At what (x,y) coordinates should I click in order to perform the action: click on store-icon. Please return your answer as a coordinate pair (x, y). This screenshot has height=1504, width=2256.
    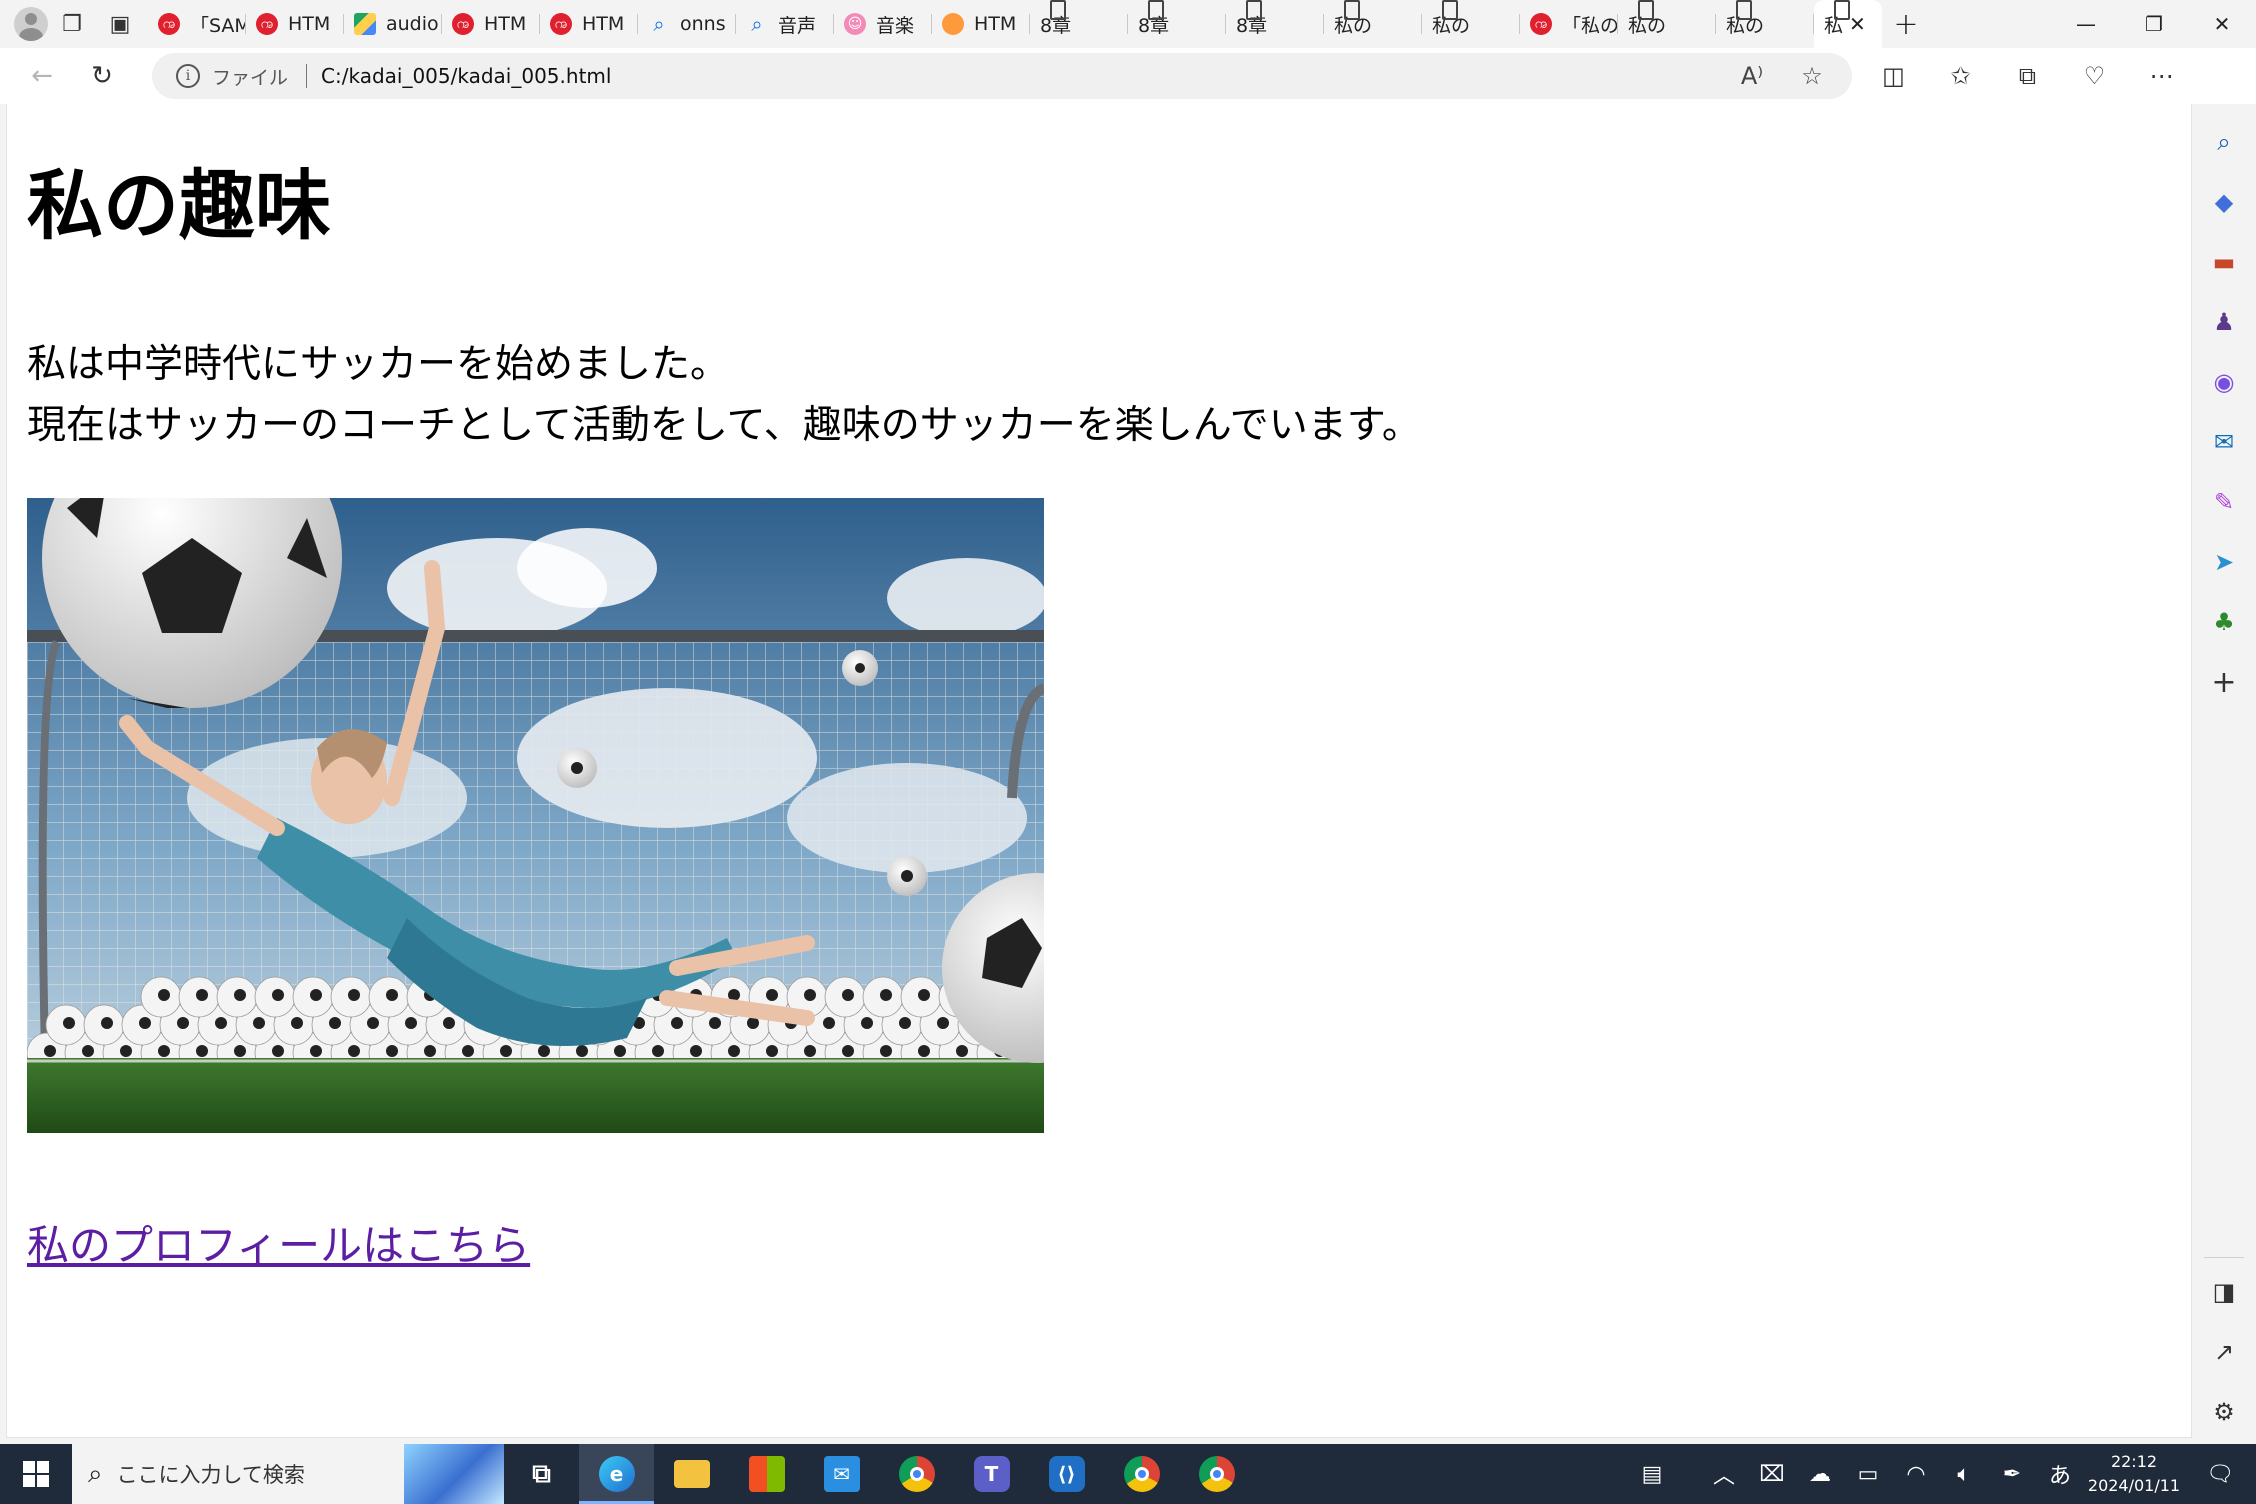
    Looking at the image, I should click on (766, 1474).